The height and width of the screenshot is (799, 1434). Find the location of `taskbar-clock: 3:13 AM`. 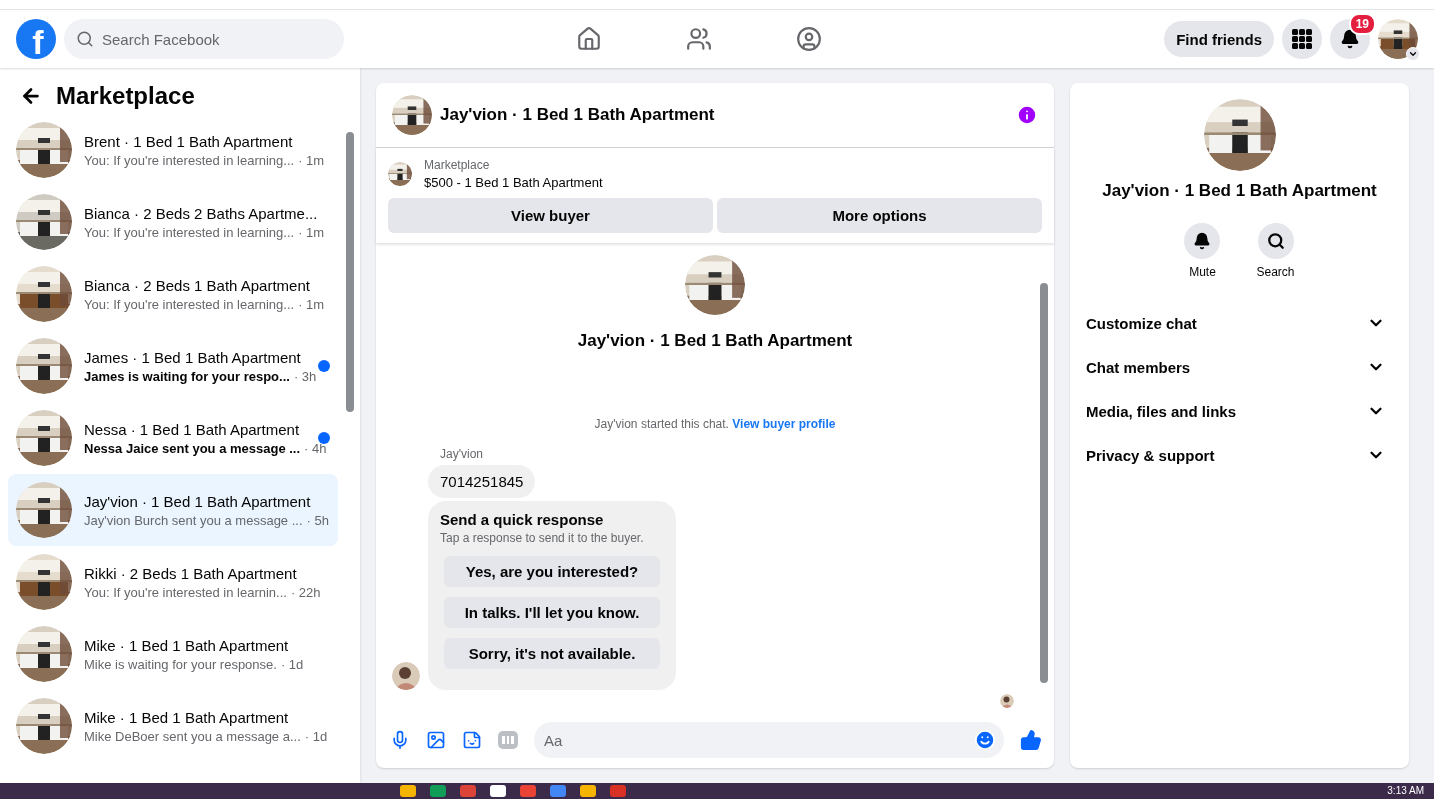

taskbar-clock: 3:13 AM is located at coordinates (1405, 791).